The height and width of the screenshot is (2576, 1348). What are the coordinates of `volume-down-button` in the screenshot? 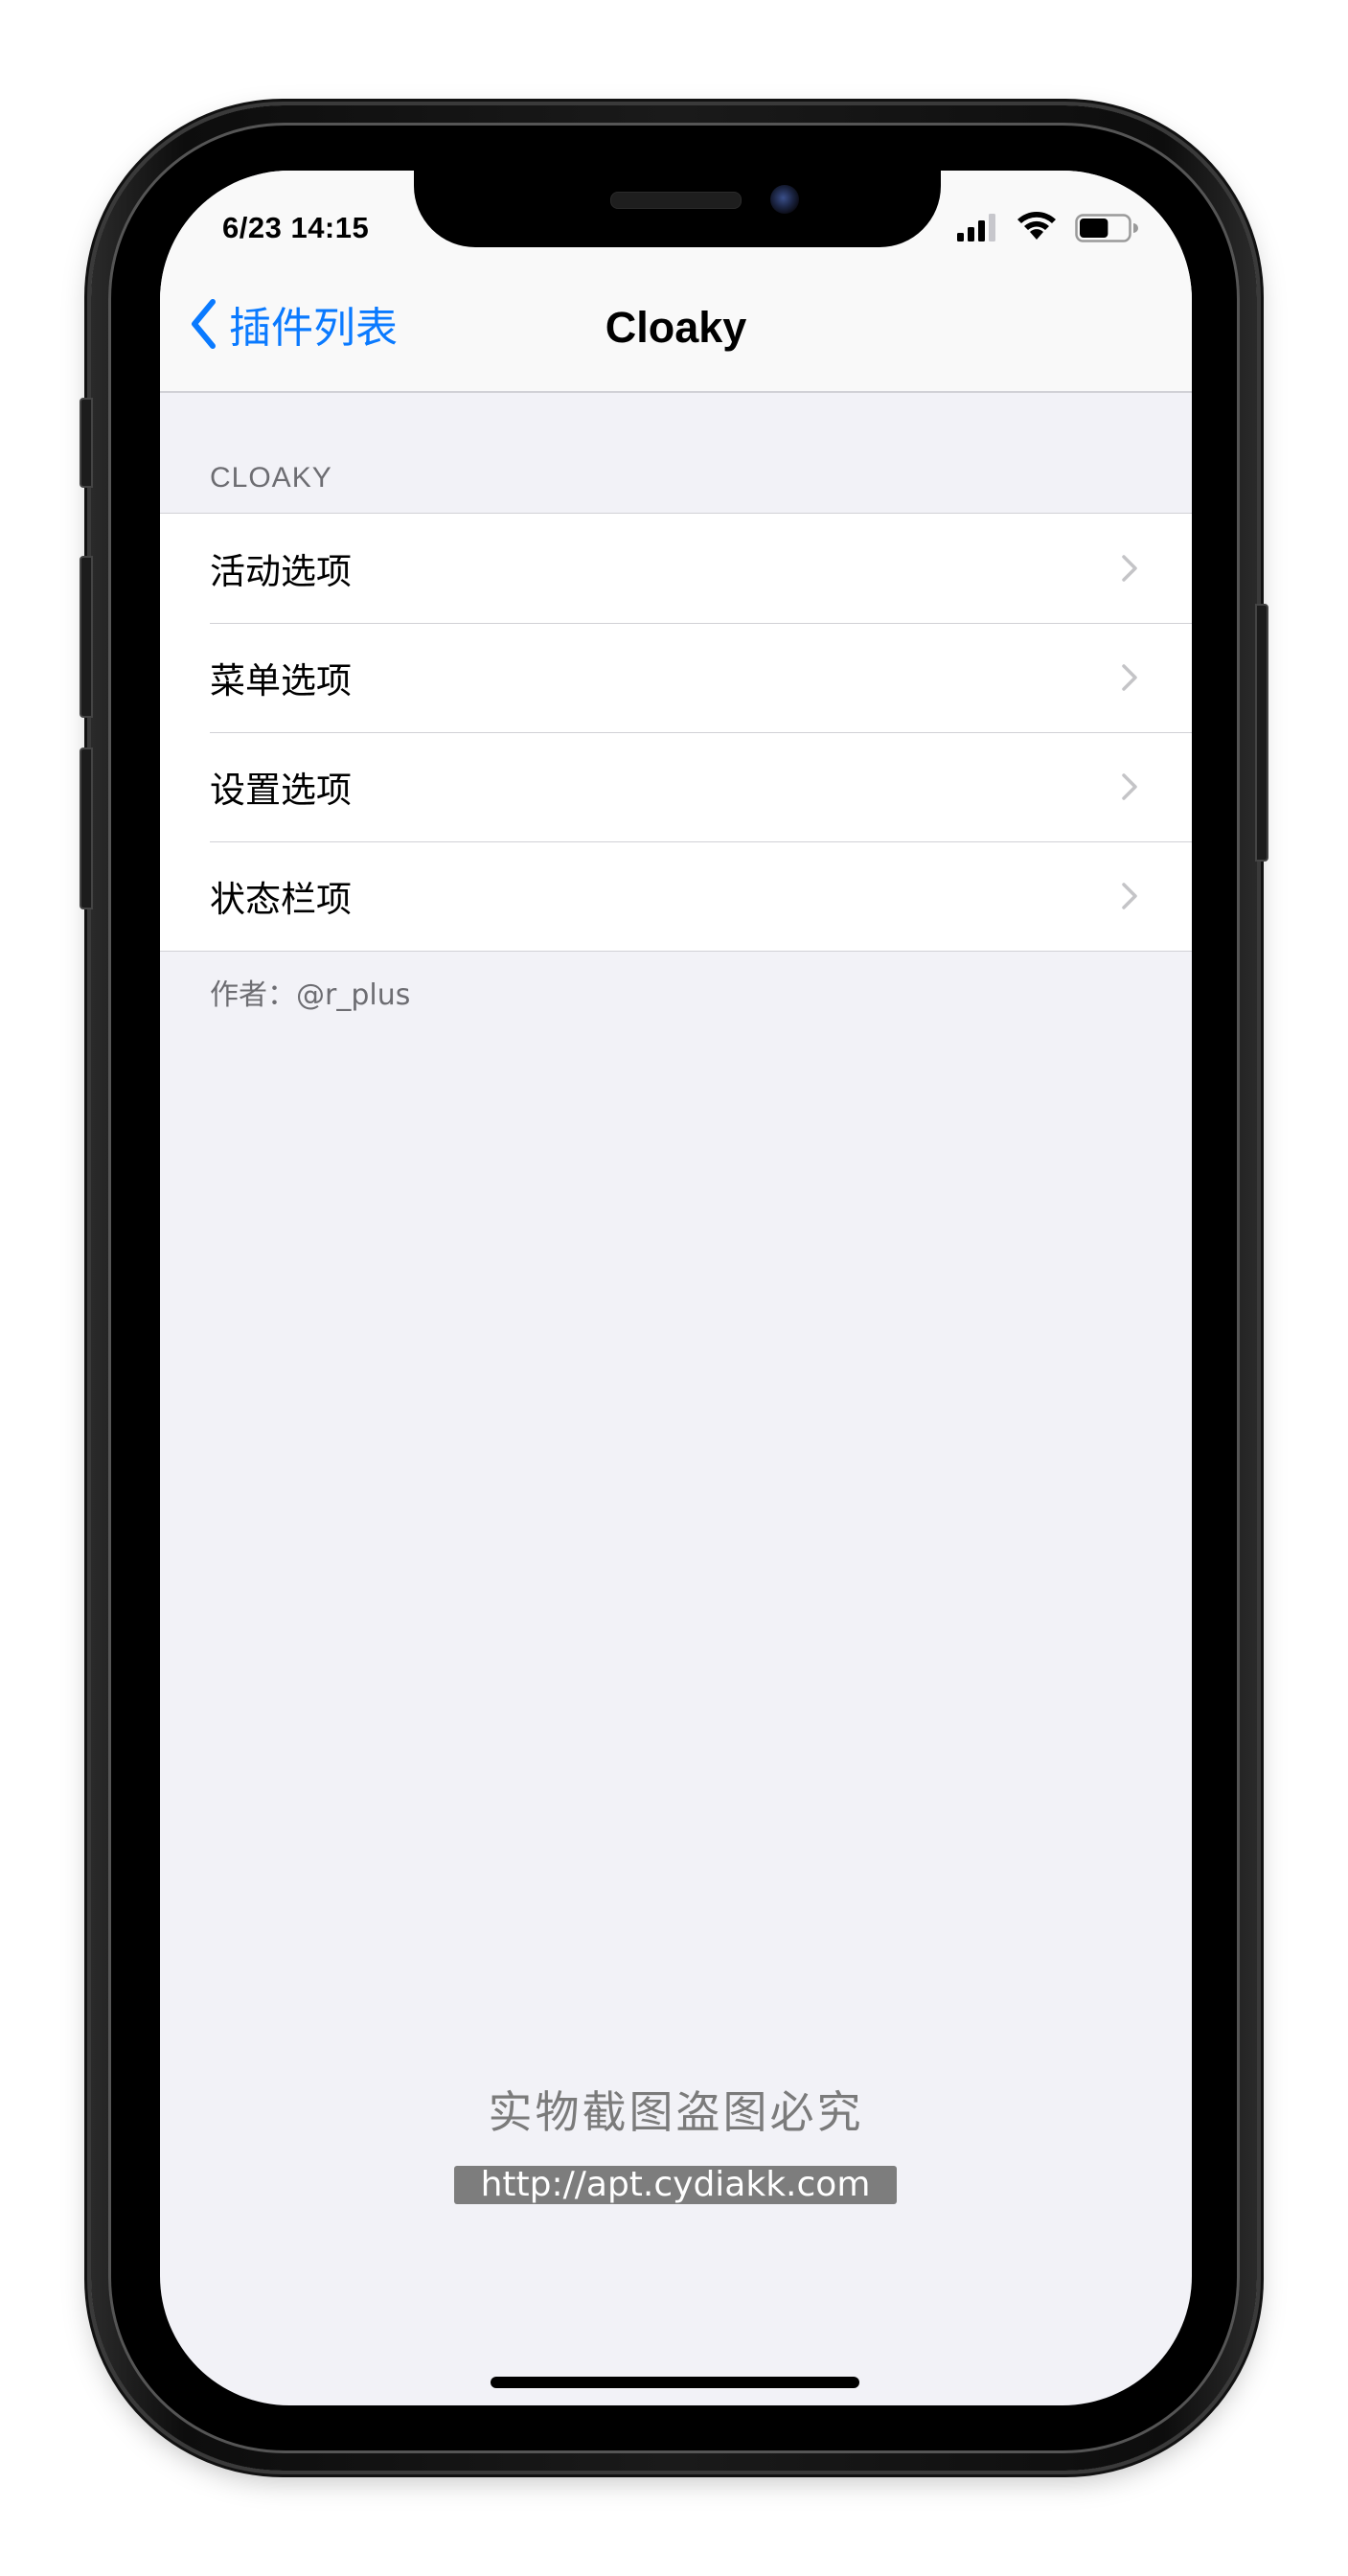 It's located at (87, 828).